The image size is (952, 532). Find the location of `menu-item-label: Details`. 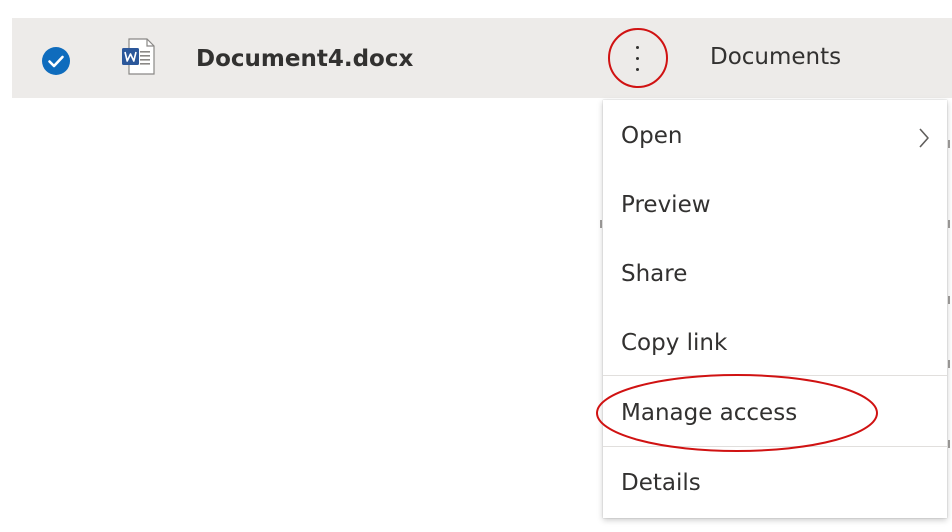

menu-item-label: Details is located at coordinates (661, 483).